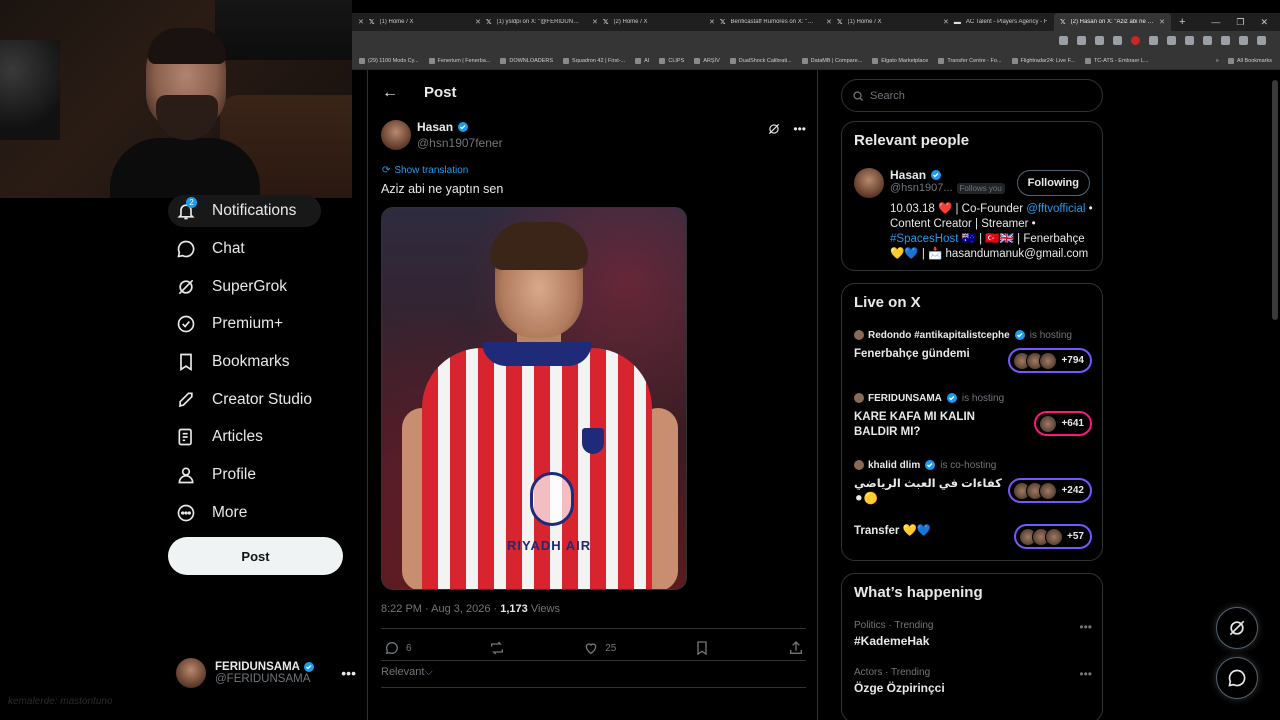 This screenshot has height=720, width=1280. Describe the element at coordinates (973, 681) in the screenshot. I see `trend-item: Actors · Trending Özge Özpirinçci •••` at that location.